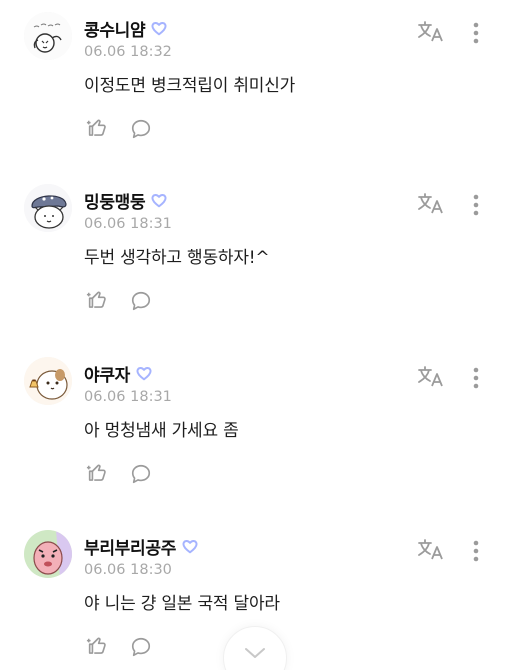 This screenshot has width=512, height=670. What do you see at coordinates (128, 570) in the screenshot?
I see `timestamp: 06.06 18:30` at bounding box center [128, 570].